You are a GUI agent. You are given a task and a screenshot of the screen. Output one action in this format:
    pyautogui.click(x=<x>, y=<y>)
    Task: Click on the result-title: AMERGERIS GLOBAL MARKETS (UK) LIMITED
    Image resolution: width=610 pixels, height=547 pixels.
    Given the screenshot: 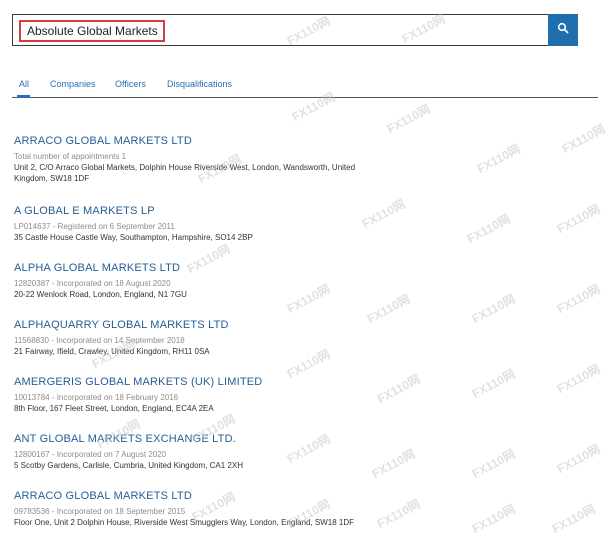 What is the action you would take?
    pyautogui.click(x=304, y=382)
    